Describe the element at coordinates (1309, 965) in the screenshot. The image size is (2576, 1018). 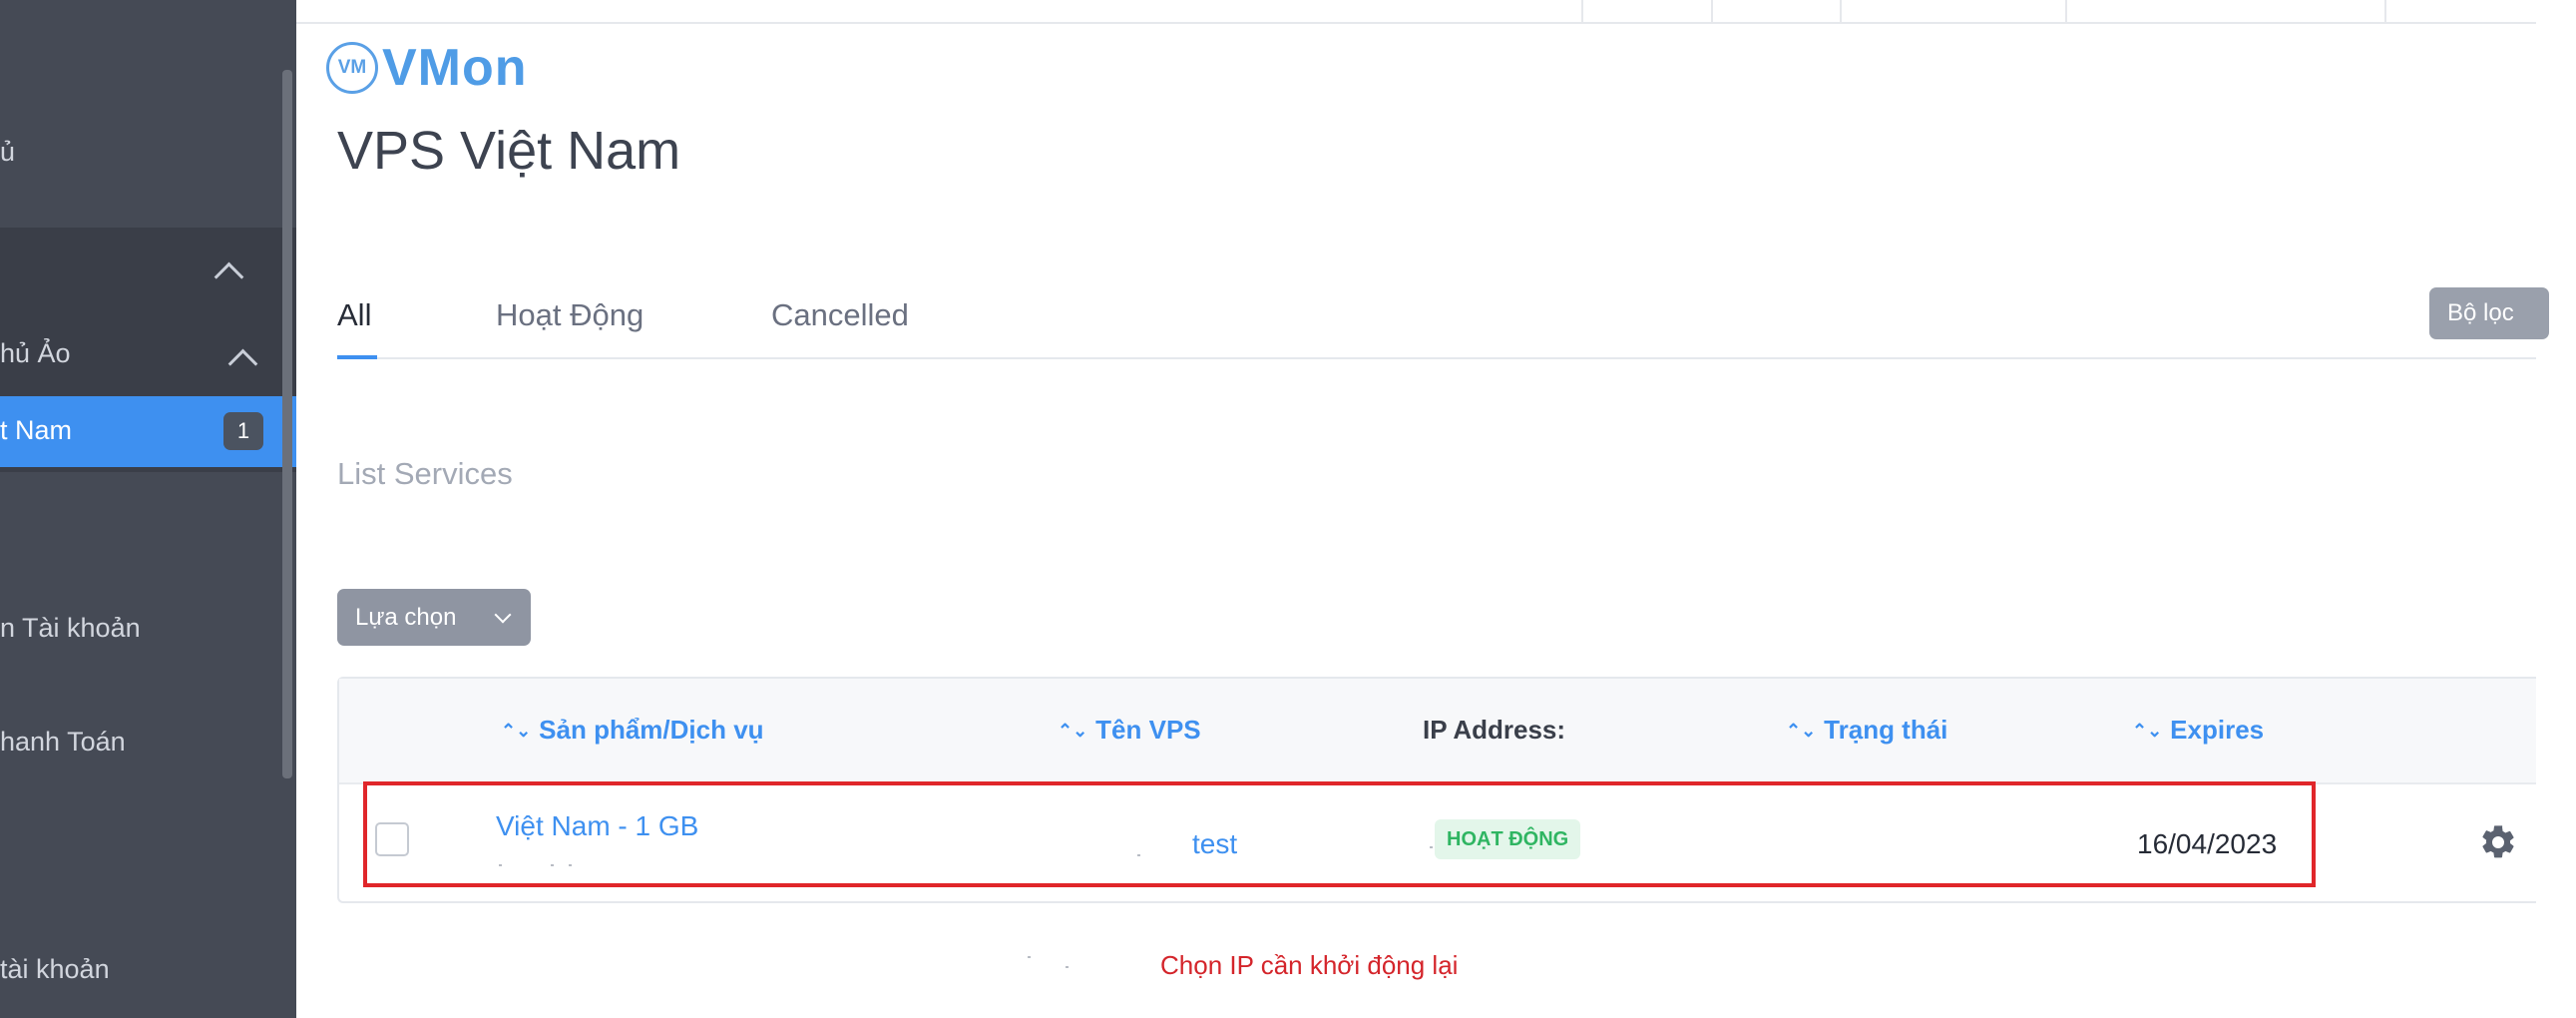
I see `annotation-note: Chọn IP cần khởi động lại` at that location.